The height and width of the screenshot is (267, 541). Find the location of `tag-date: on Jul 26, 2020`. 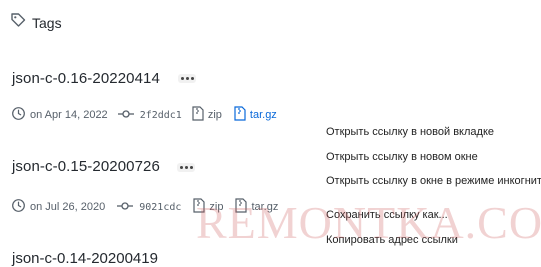

tag-date: on Jul 26, 2020 is located at coordinates (68, 207).